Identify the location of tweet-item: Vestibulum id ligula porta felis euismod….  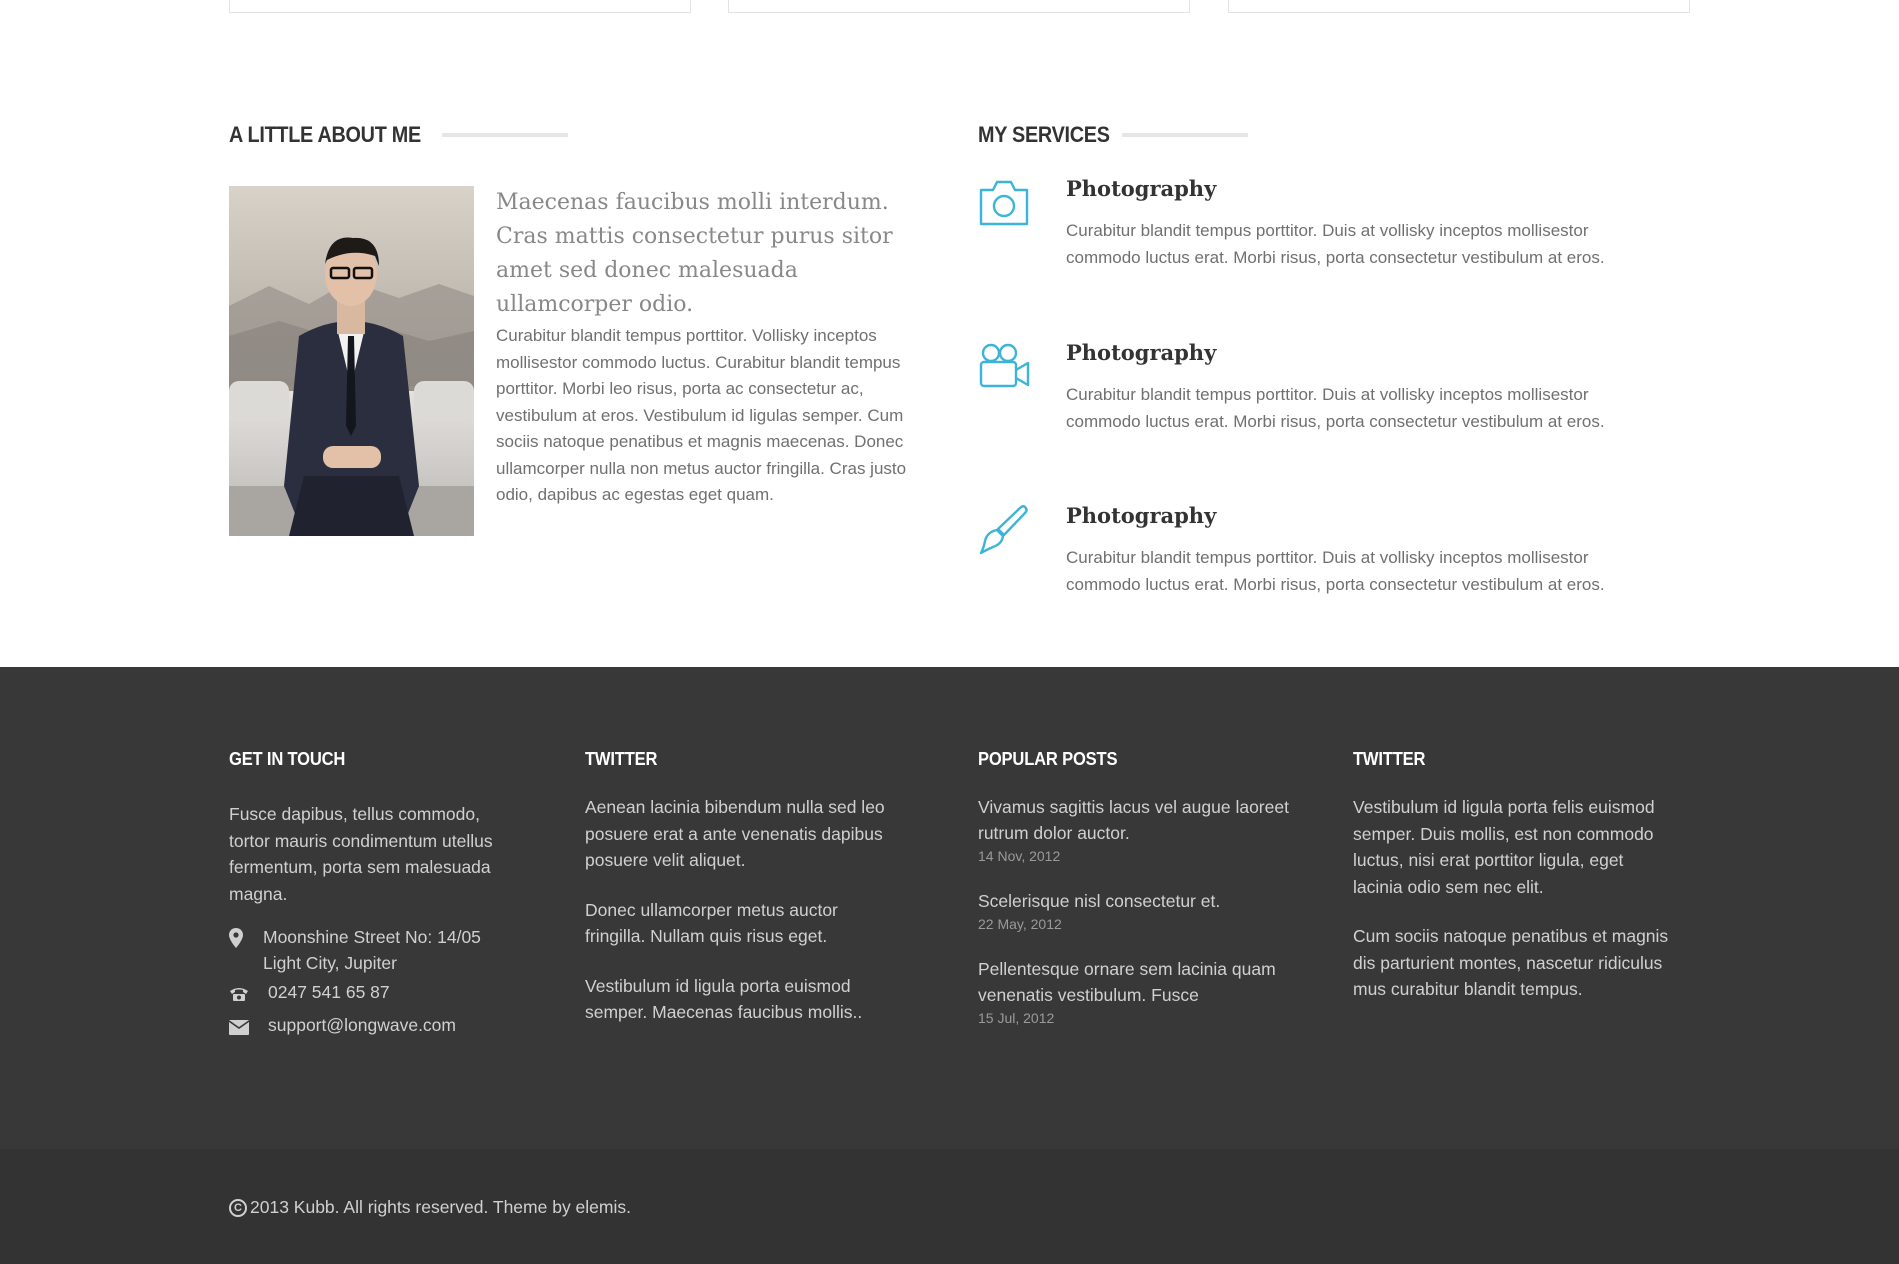
(1504, 847).